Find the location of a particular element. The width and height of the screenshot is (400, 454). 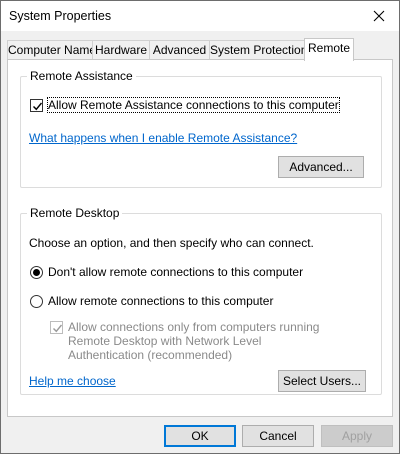

close-icon is located at coordinates (379, 16).